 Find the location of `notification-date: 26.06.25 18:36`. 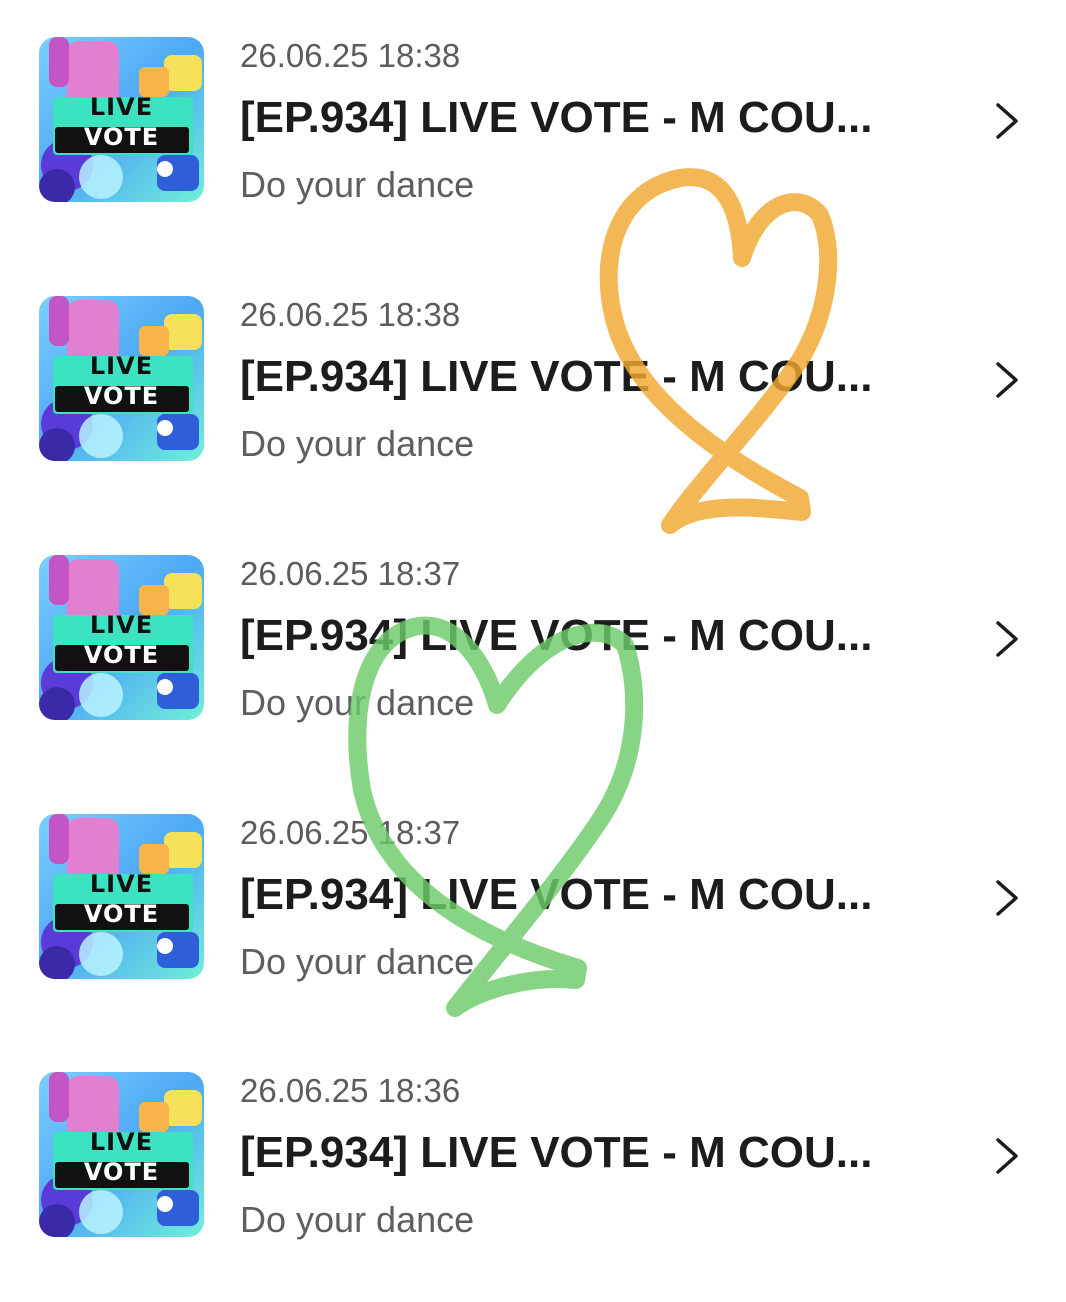

notification-date: 26.06.25 18:36 is located at coordinates (350, 1090).